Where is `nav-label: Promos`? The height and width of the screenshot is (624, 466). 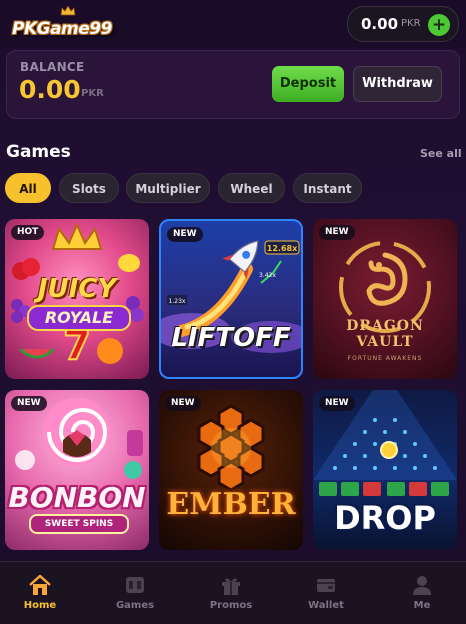
nav-label: Promos is located at coordinates (231, 605).